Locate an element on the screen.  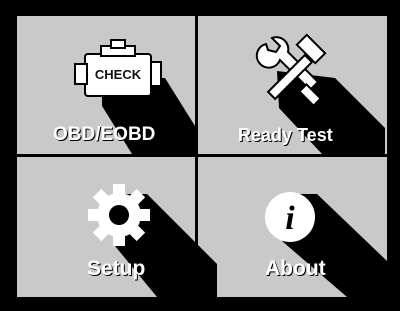
menu-item-label: Ready Test is located at coordinates (285, 135).